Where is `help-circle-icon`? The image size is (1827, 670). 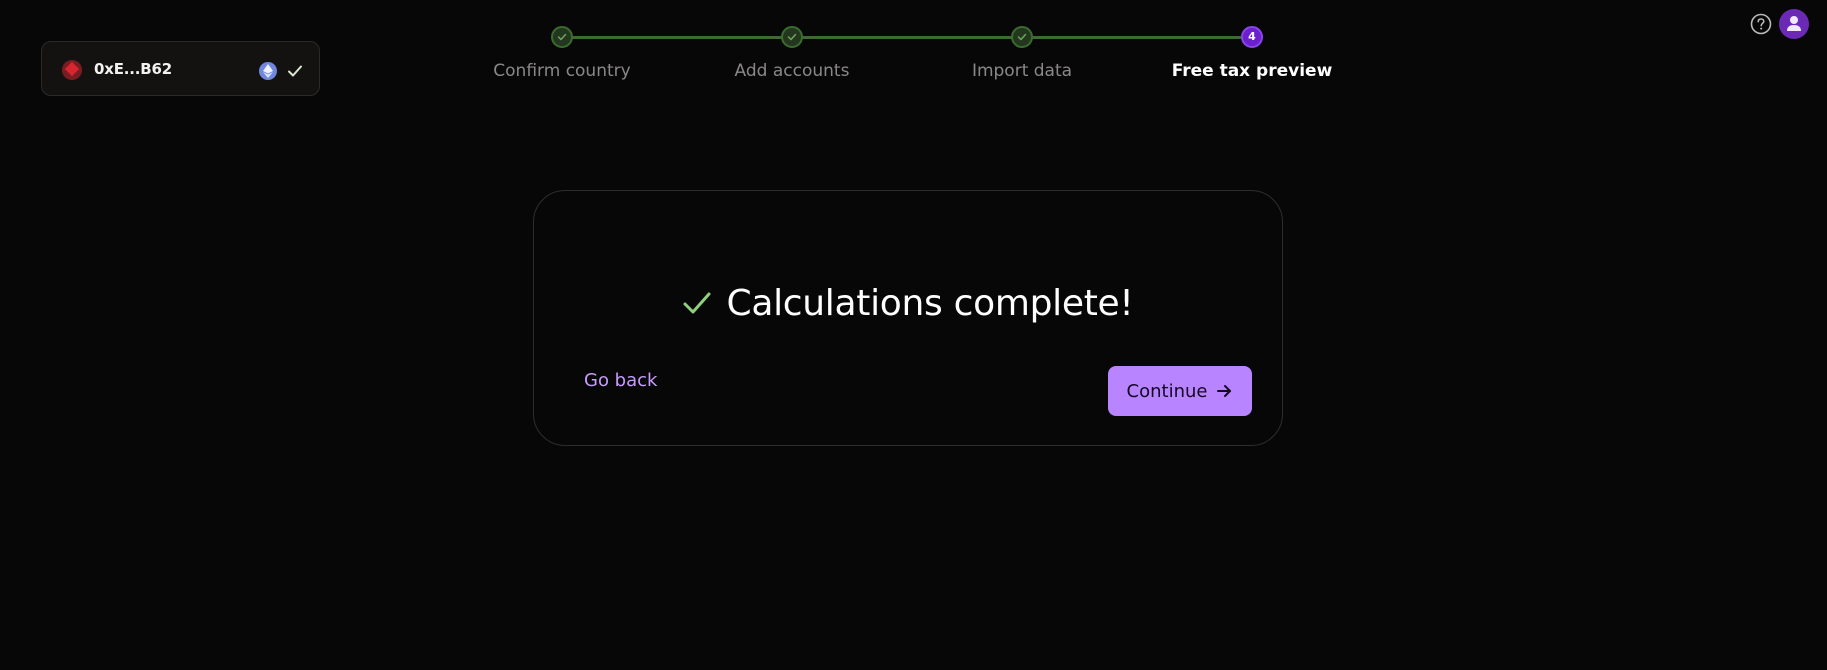
help-circle-icon is located at coordinates (1761, 24).